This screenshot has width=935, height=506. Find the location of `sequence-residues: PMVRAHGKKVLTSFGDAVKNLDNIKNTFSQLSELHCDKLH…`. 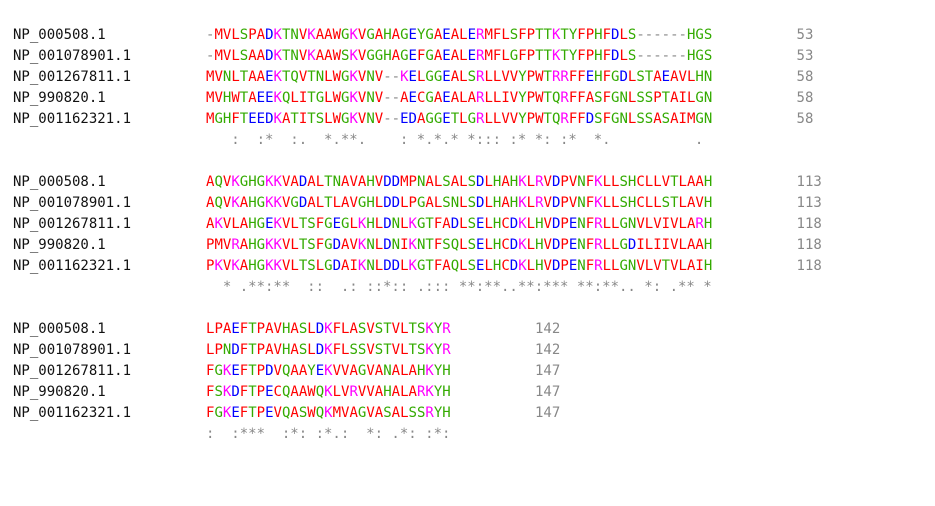

sequence-residues: PMVRAHGKKVLTSFGDAVKNLDNIKNTFSQLSELHCDKLH… is located at coordinates (459, 245).